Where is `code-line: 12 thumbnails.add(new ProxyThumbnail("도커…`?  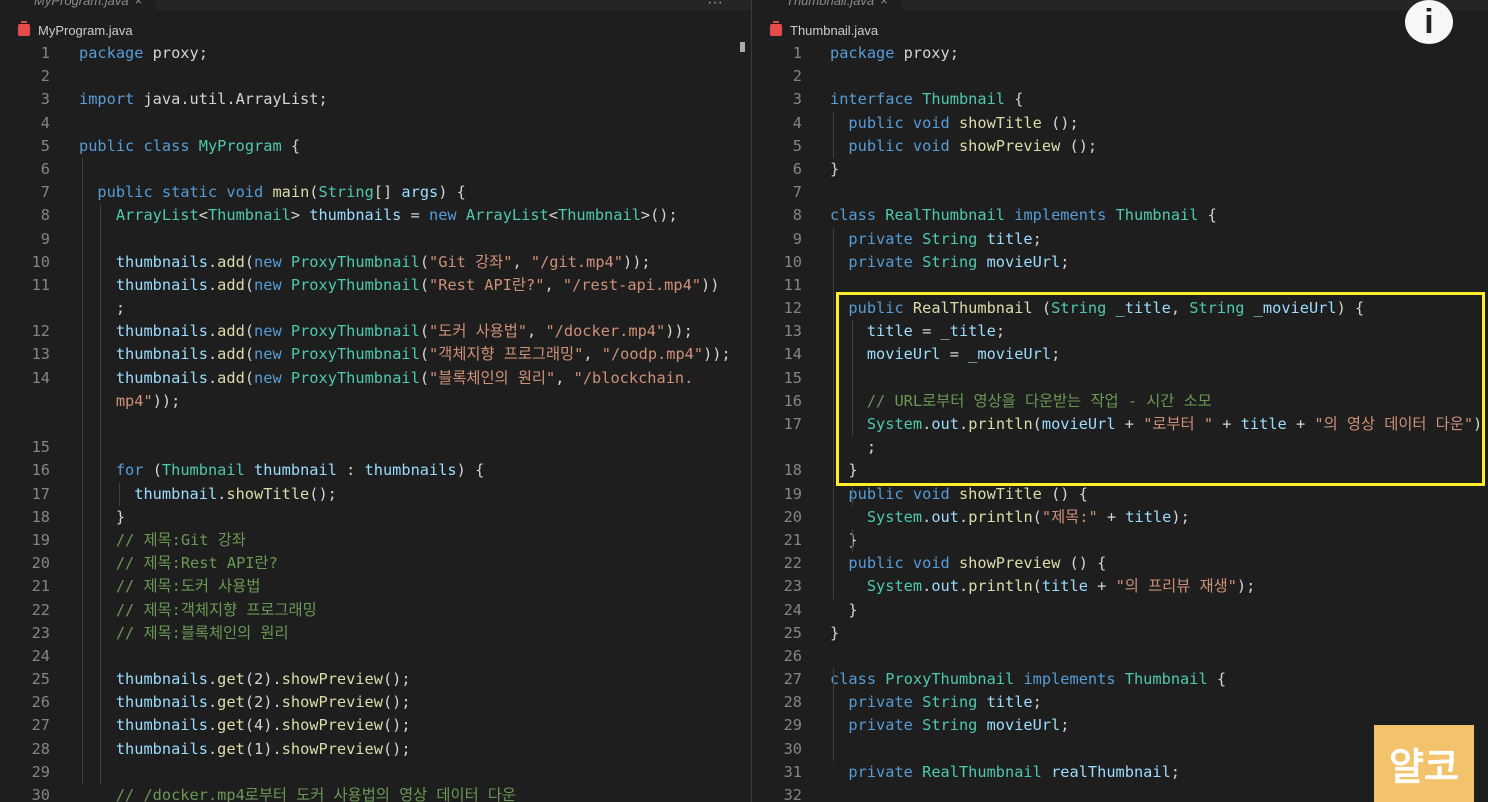
code-line: 12 thumbnails.add(new ProxyThumbnail("도커… is located at coordinates (375, 332).